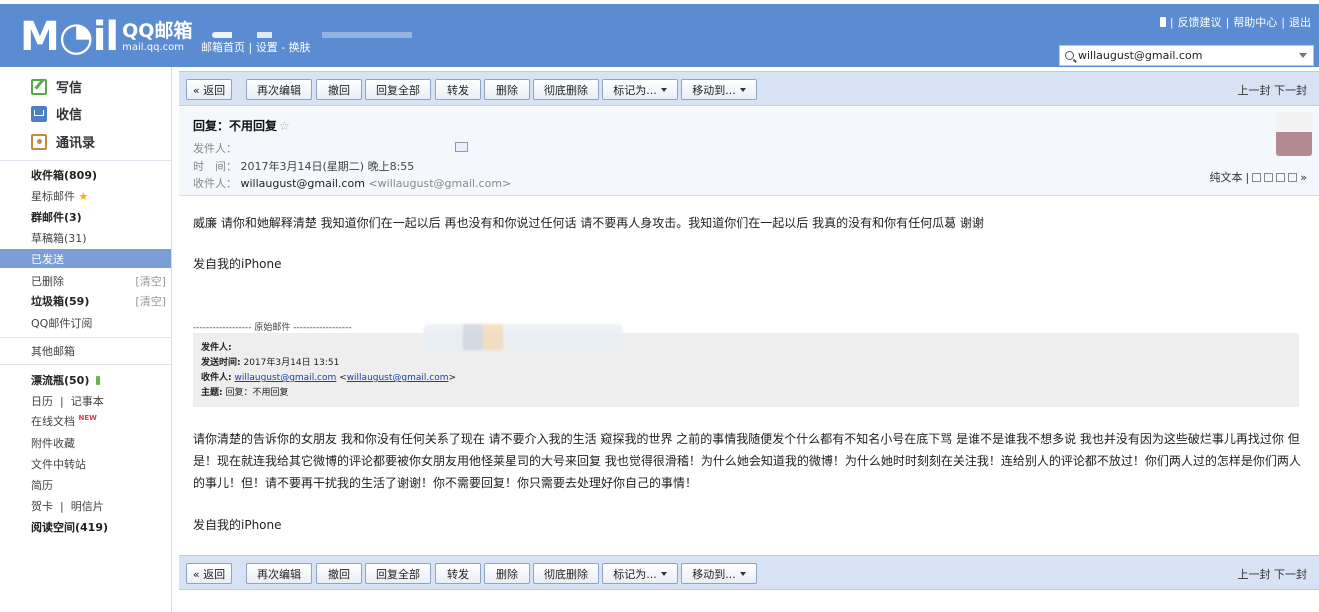 Image resolution: width=1319 pixels, height=612 pixels. What do you see at coordinates (1300, 22) in the screenshot?
I see `logout-link: 退出` at bounding box center [1300, 22].